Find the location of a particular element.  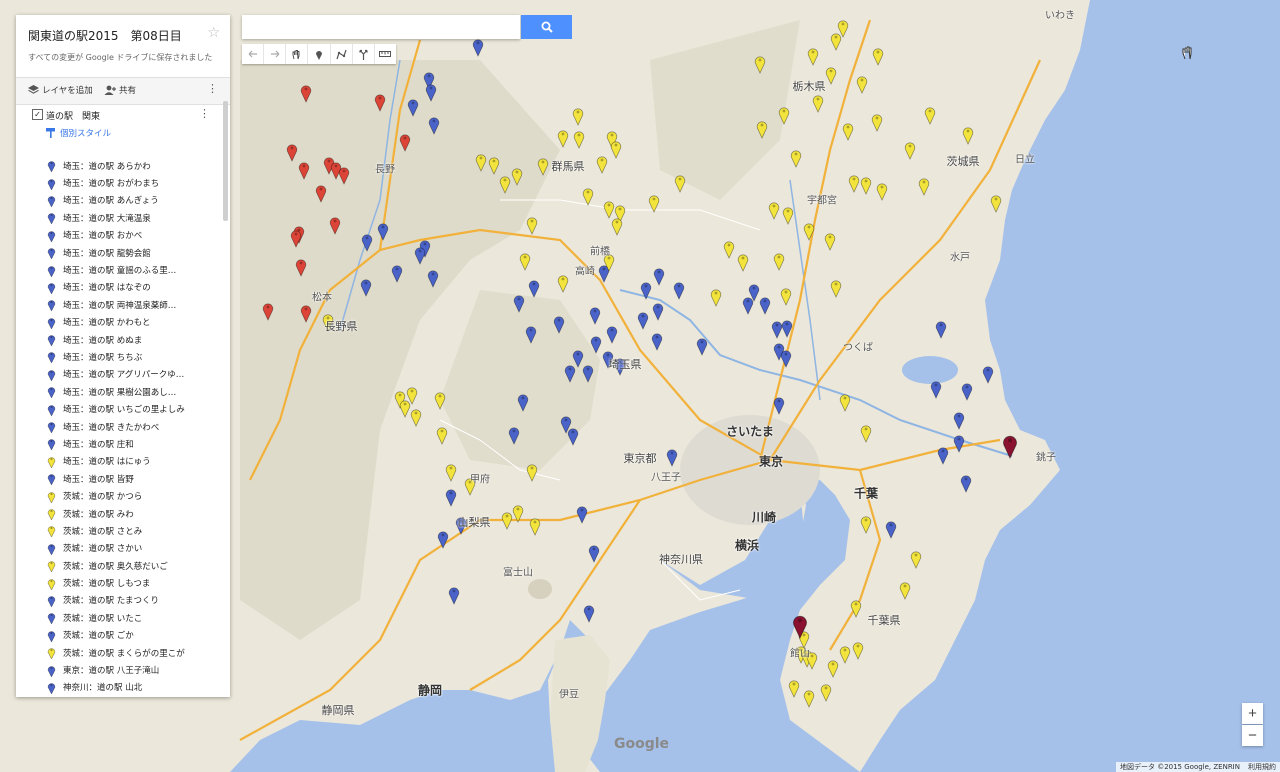

list-item-label: 埼玉：道の駅 きたかわべ is located at coordinates (111, 427).